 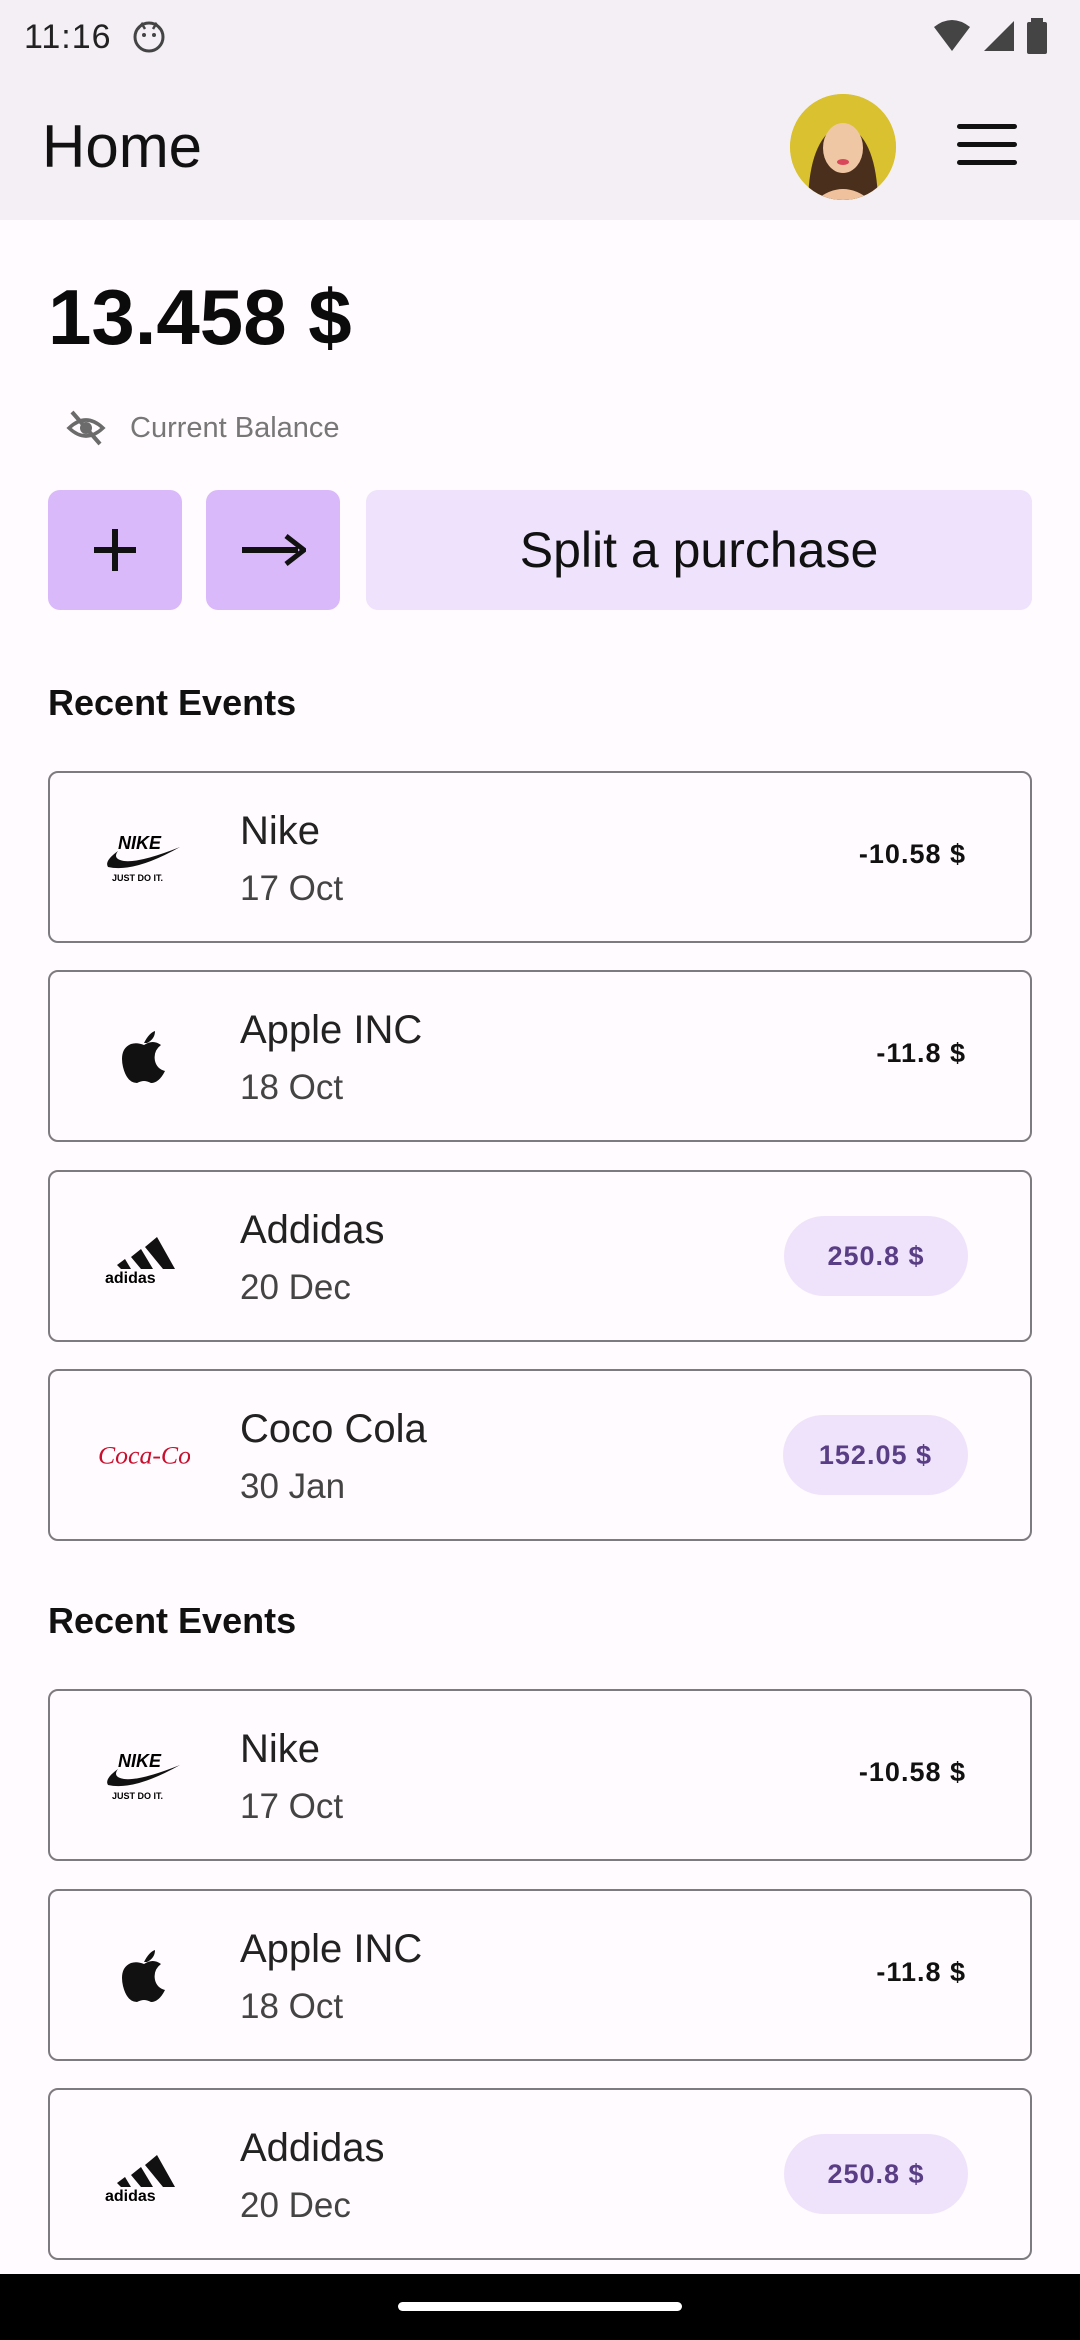 I want to click on status-icons, so click(x=990, y=36).